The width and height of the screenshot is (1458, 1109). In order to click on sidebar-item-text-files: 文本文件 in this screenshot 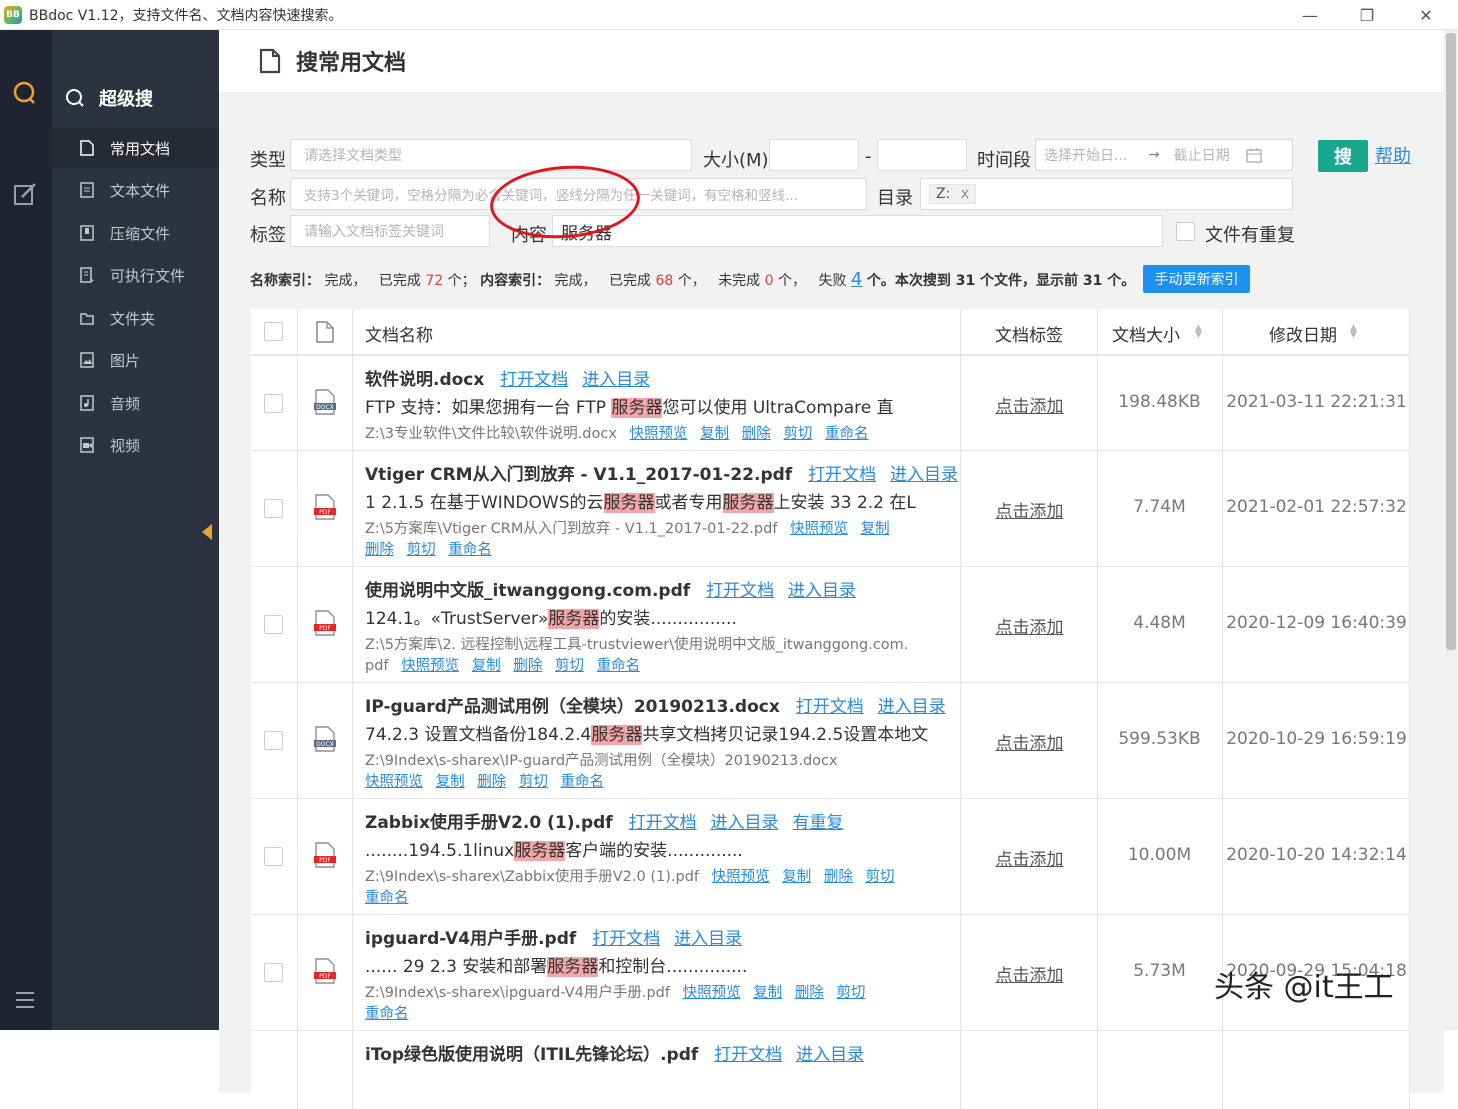, I will do `click(135, 190)`.